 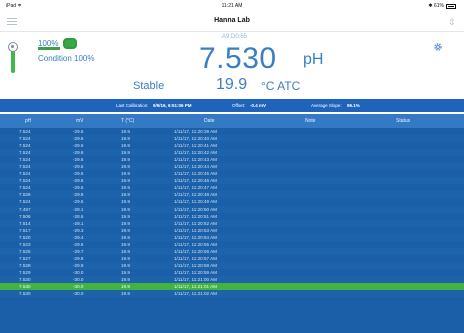 I want to click on table-row: 7.528 -29.9 19.9 1/11/17, 11:20:58 AM, so click(x=232, y=265).